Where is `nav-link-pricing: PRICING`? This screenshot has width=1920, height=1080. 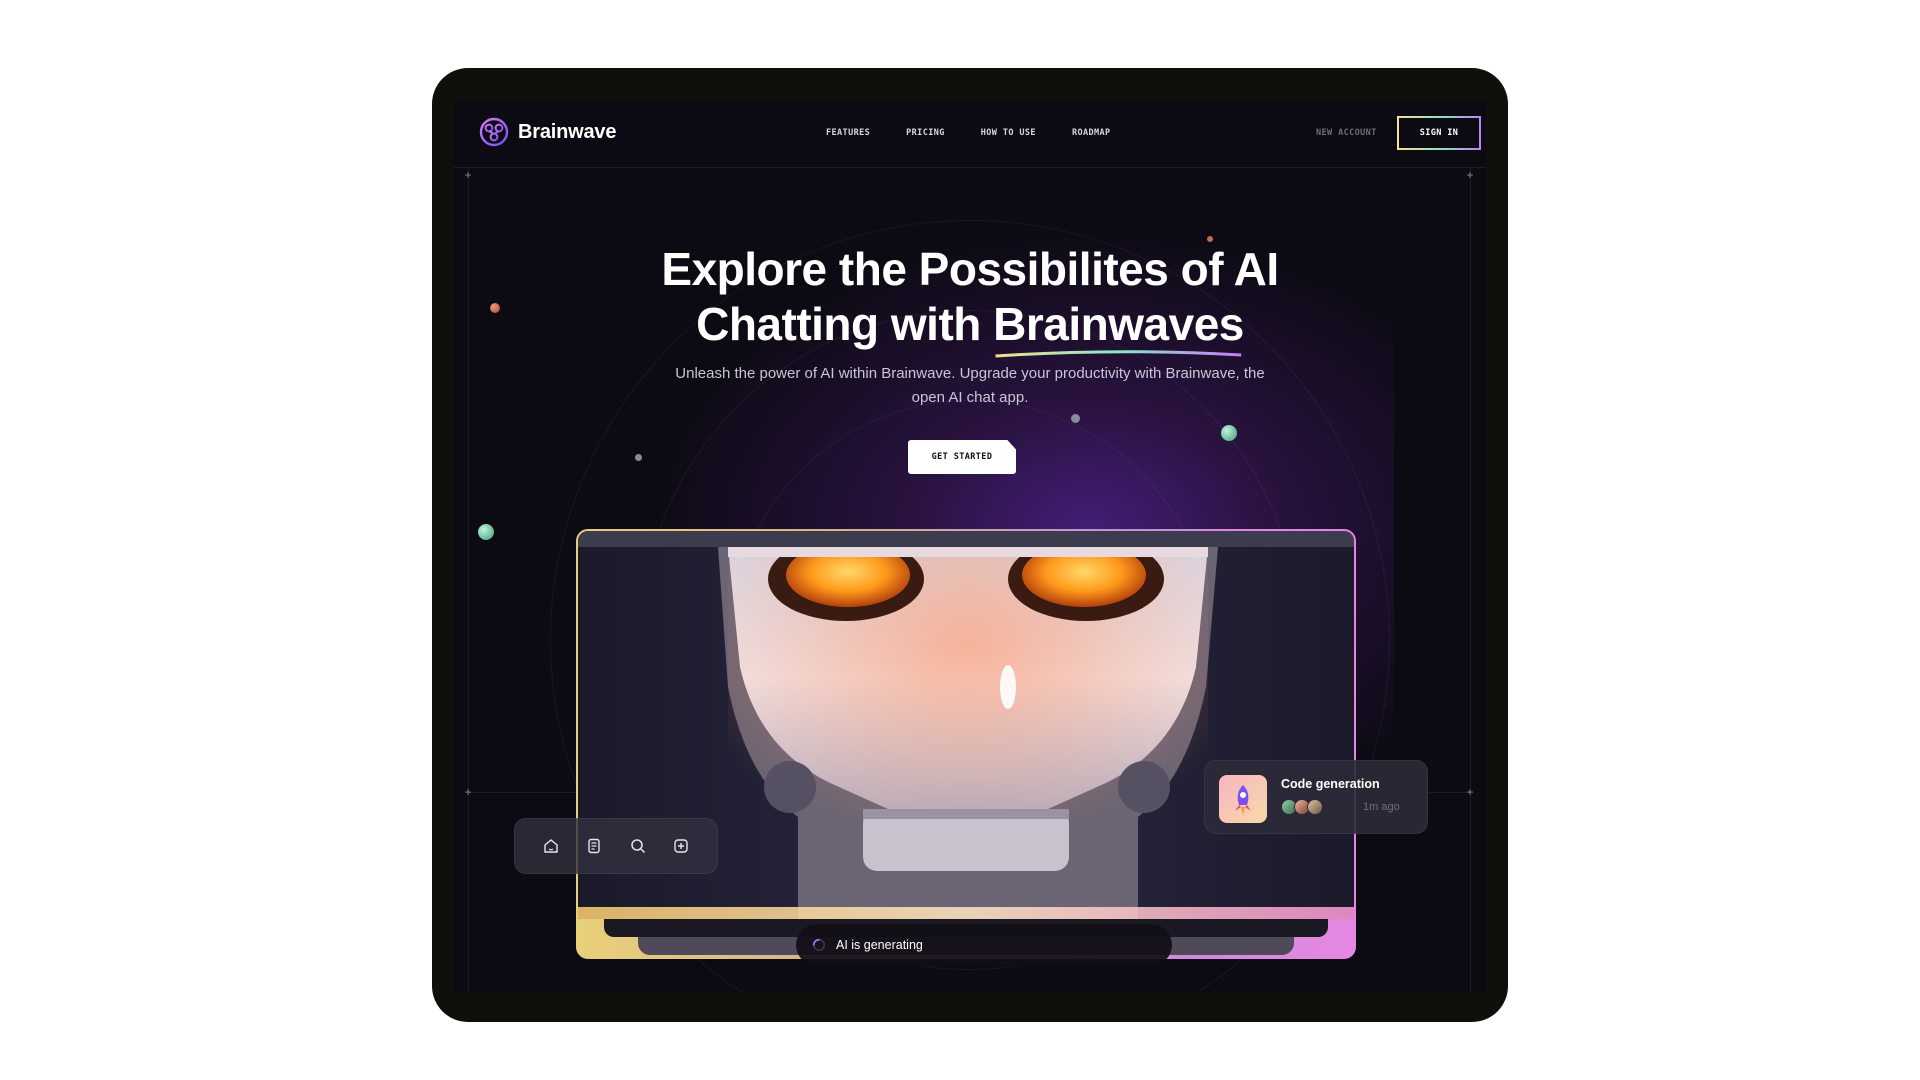
nav-link-pricing: PRICING is located at coordinates (925, 133).